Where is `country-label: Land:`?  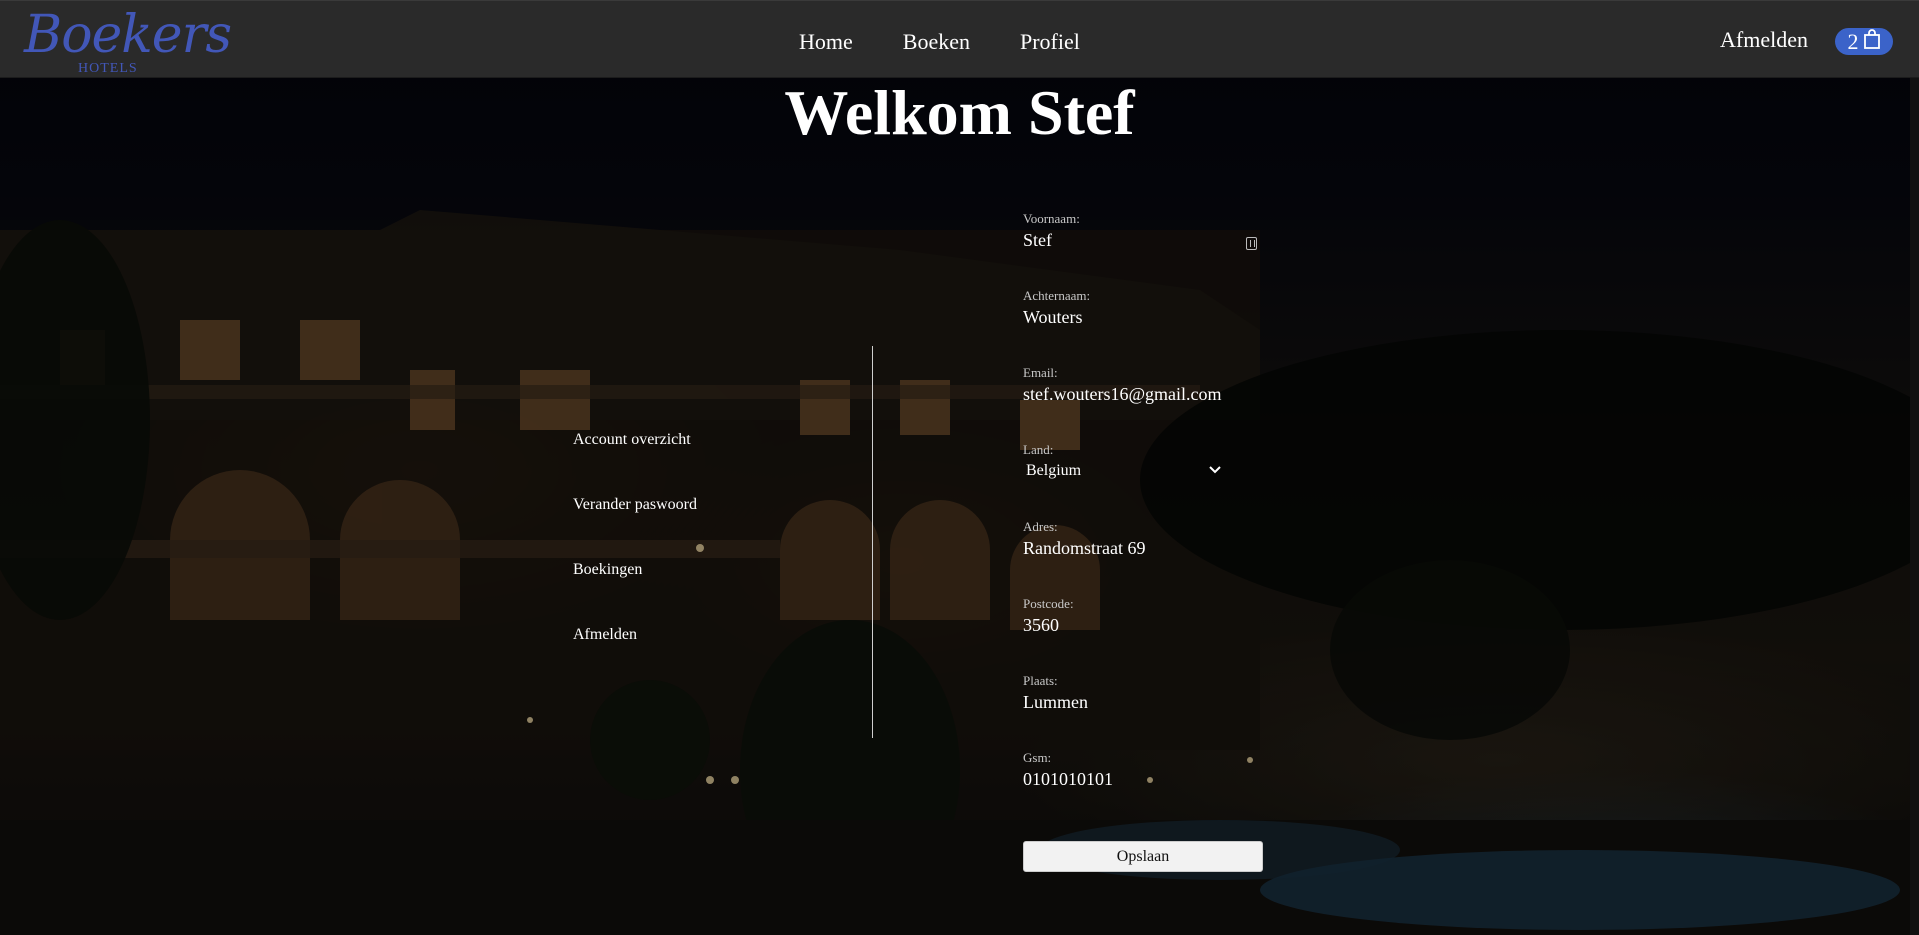 country-label: Land: is located at coordinates (1038, 449).